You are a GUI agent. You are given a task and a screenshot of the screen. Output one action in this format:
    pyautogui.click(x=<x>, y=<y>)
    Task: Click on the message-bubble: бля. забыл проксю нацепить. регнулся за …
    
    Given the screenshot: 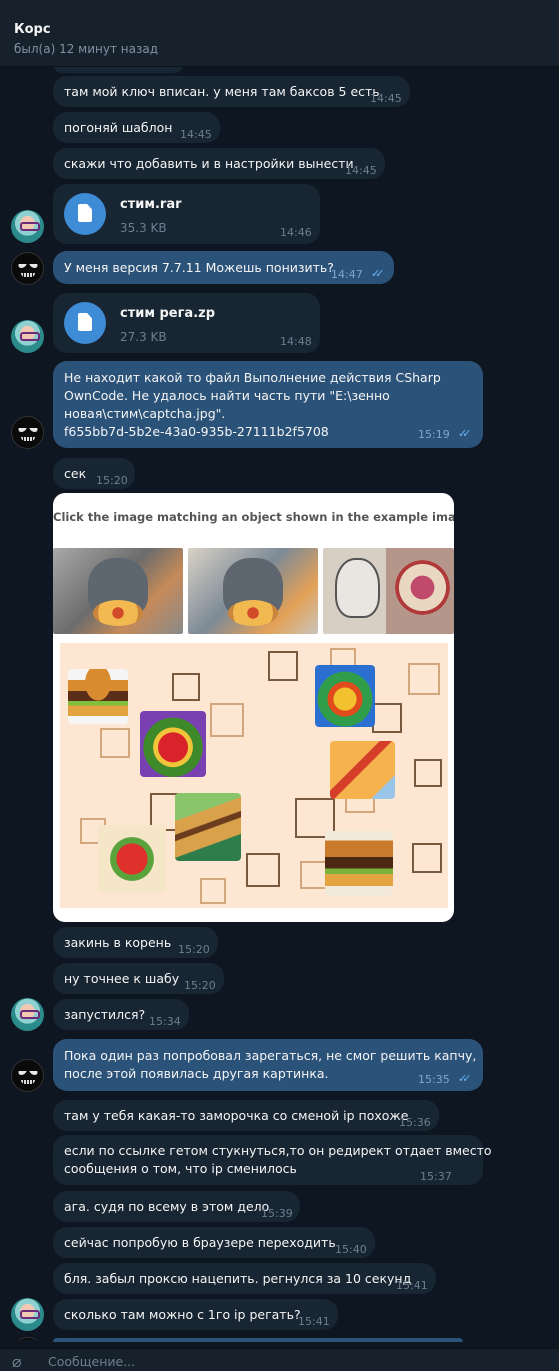 What is the action you would take?
    pyautogui.click(x=244, y=1278)
    